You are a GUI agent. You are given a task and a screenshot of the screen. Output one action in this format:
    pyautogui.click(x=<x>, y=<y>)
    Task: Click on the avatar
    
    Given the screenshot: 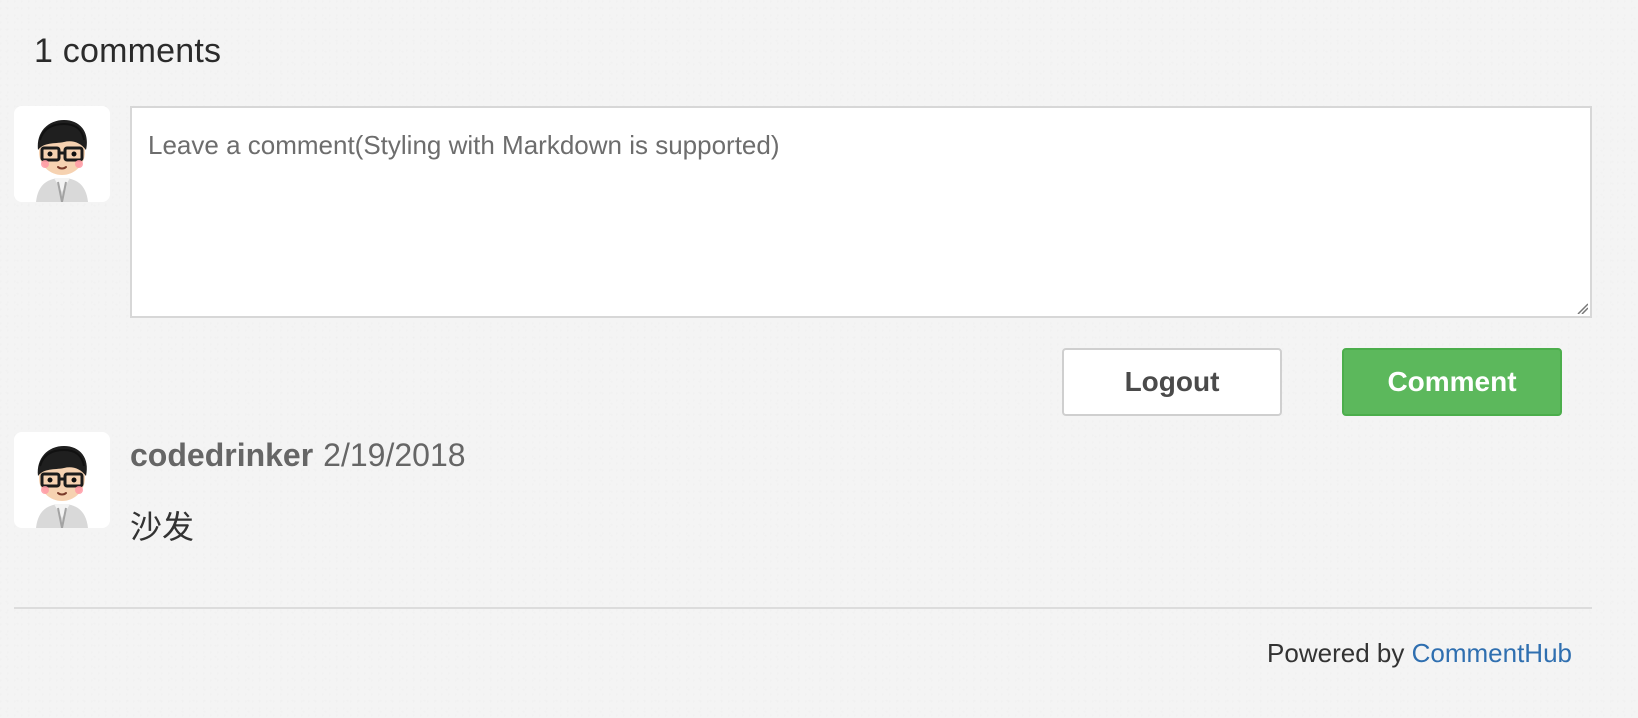 What is the action you would take?
    pyautogui.click(x=62, y=154)
    